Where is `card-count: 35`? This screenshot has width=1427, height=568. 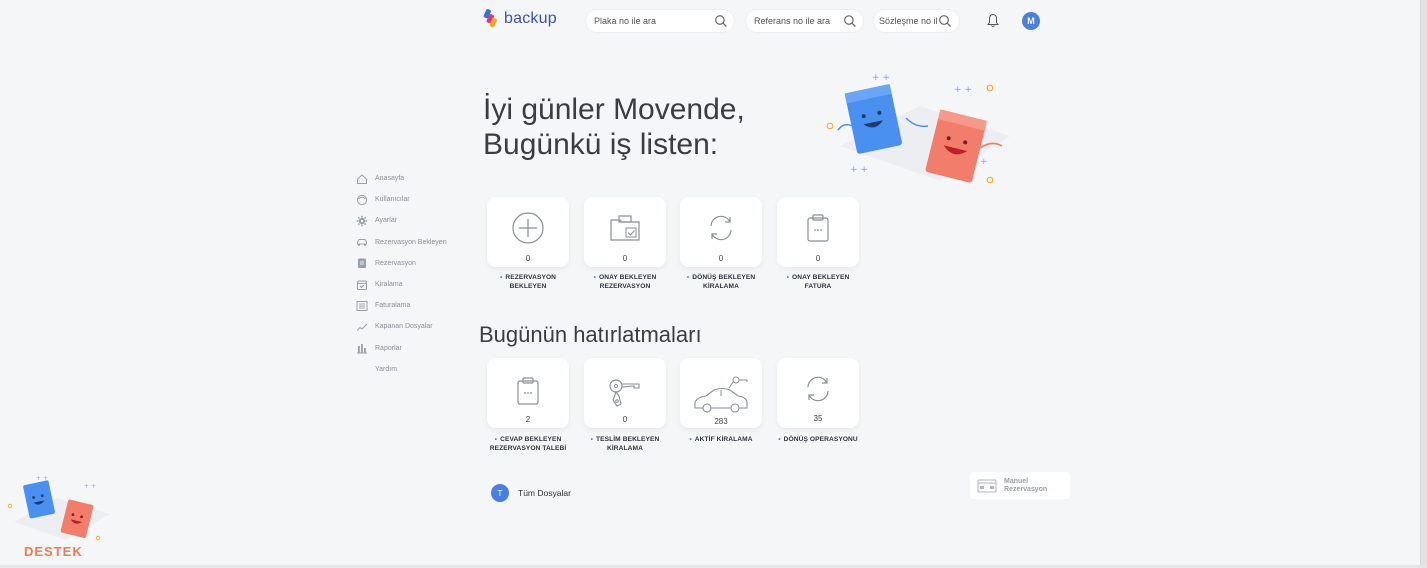 card-count: 35 is located at coordinates (818, 418).